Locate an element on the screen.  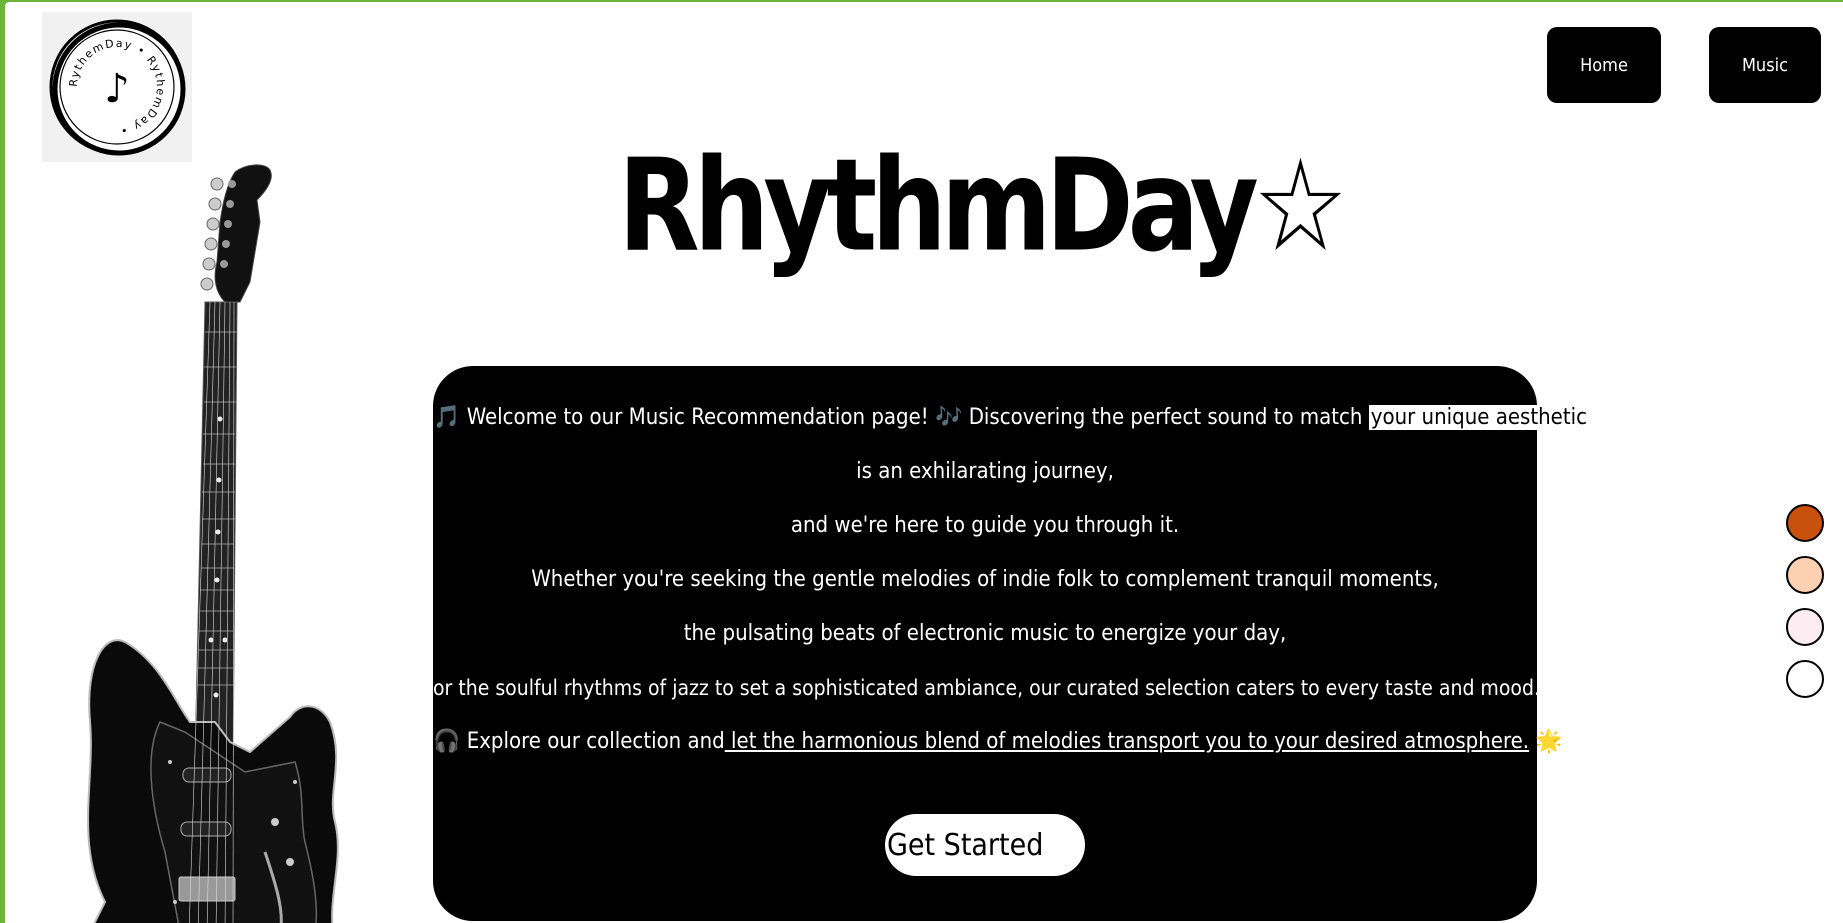
swatch-blush is located at coordinates (1805, 627).